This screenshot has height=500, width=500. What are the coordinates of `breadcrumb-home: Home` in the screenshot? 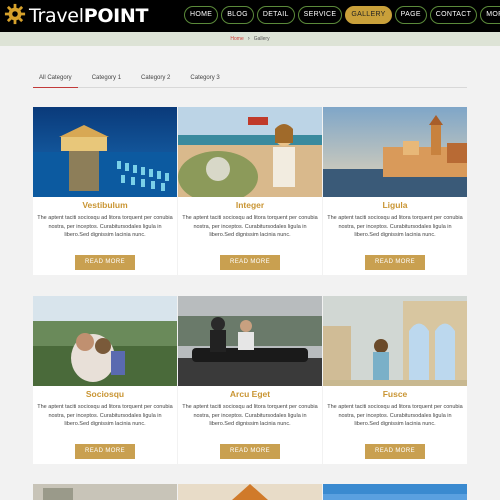 It's located at (236, 39).